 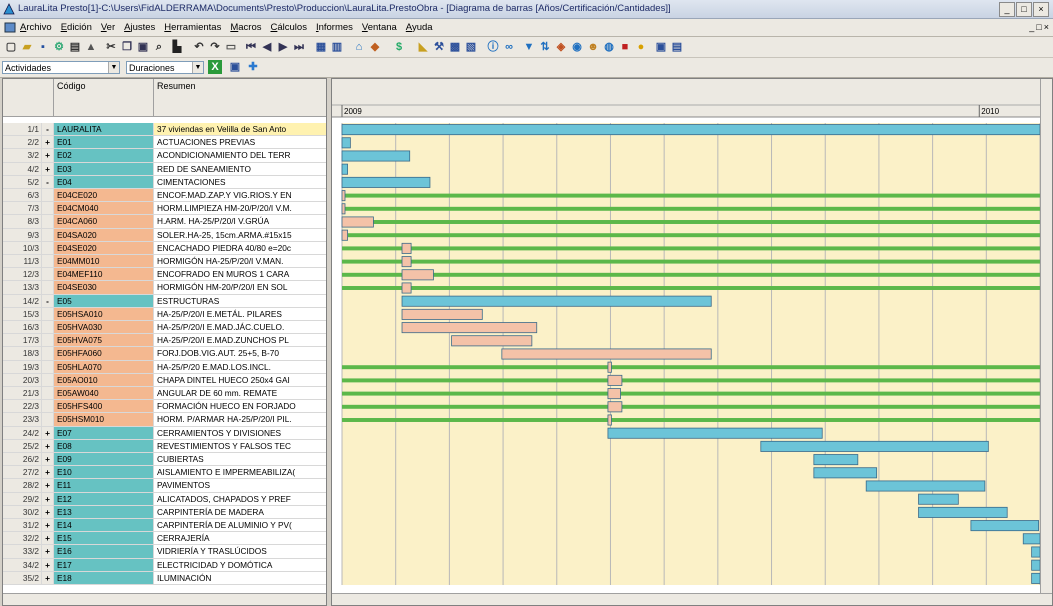 I want to click on row-code: E16, so click(x=104, y=552).